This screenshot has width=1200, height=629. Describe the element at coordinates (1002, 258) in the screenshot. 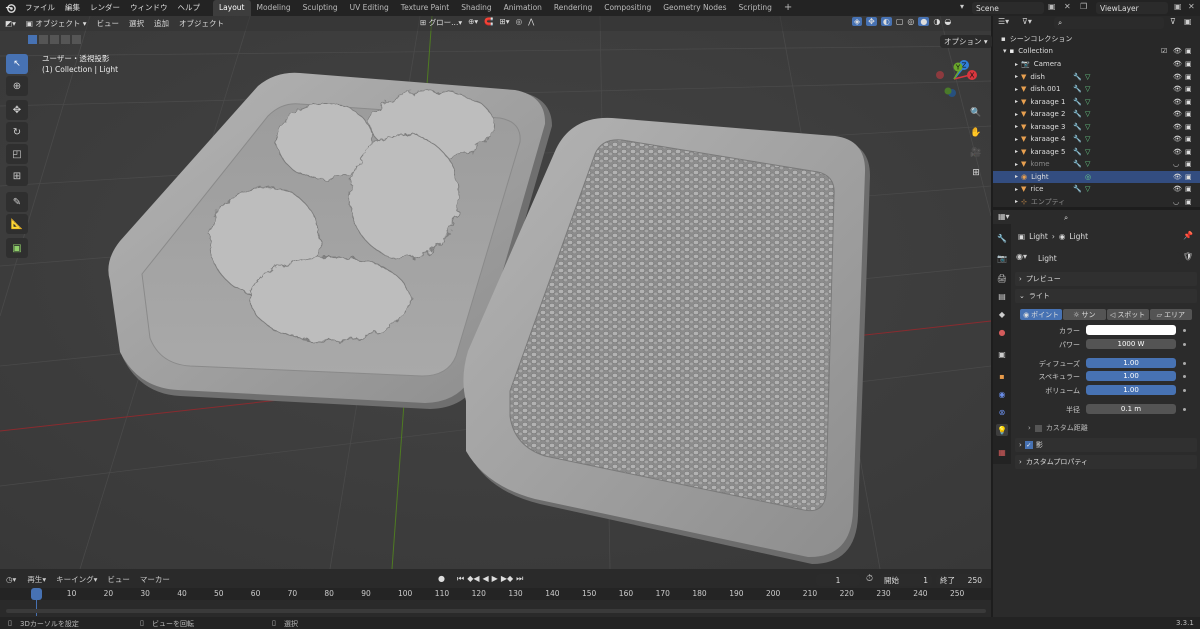

I see `render-tab-icon: 📷` at that location.